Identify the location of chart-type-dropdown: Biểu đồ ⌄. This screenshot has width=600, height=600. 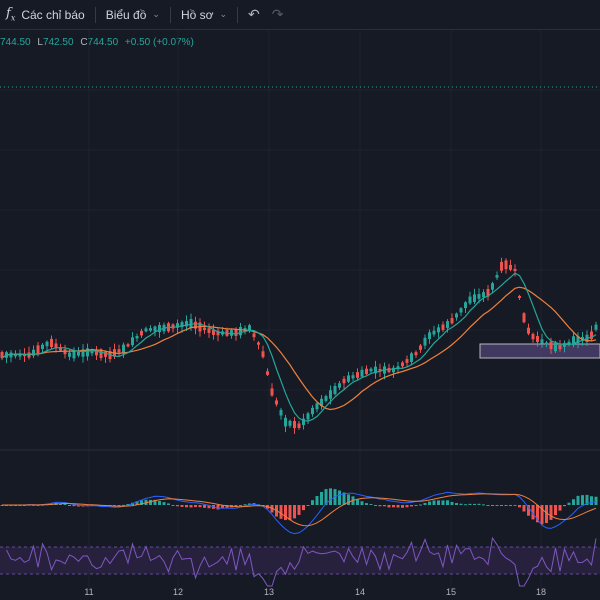
(133, 15).